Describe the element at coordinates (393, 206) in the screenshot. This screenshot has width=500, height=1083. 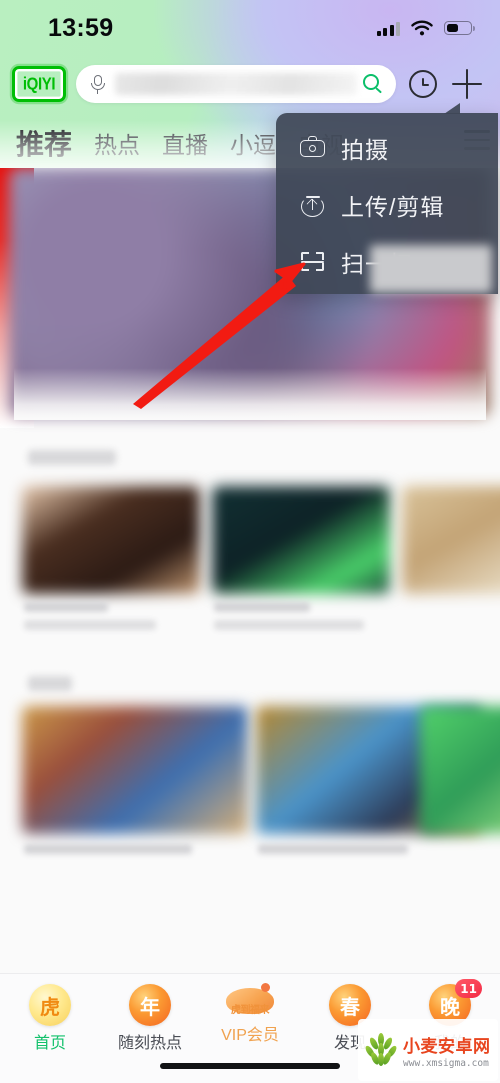
I see `menu-item-upload-edit-label: 上传/剪辑` at that location.